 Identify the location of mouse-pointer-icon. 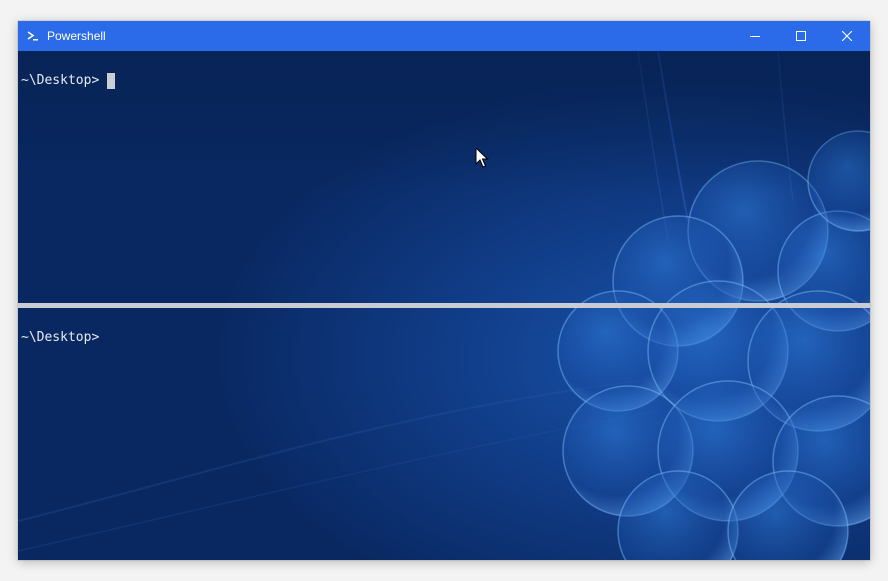
(482, 157).